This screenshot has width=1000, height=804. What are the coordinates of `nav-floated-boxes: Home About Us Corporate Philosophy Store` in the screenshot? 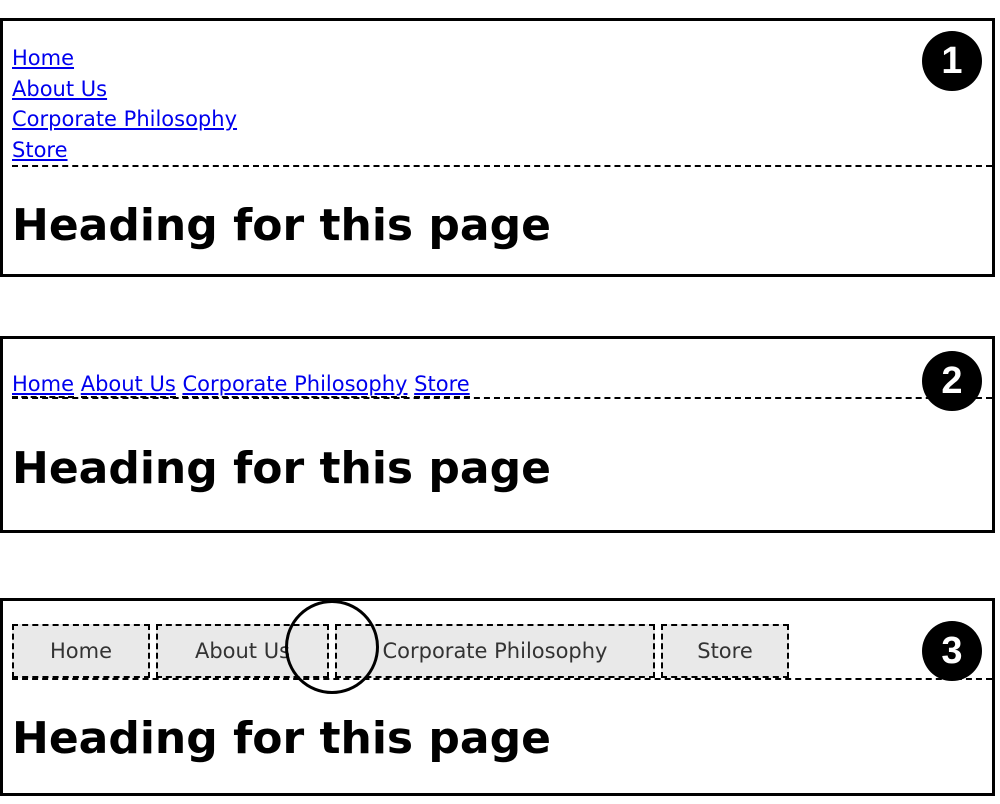 It's located at (502, 652).